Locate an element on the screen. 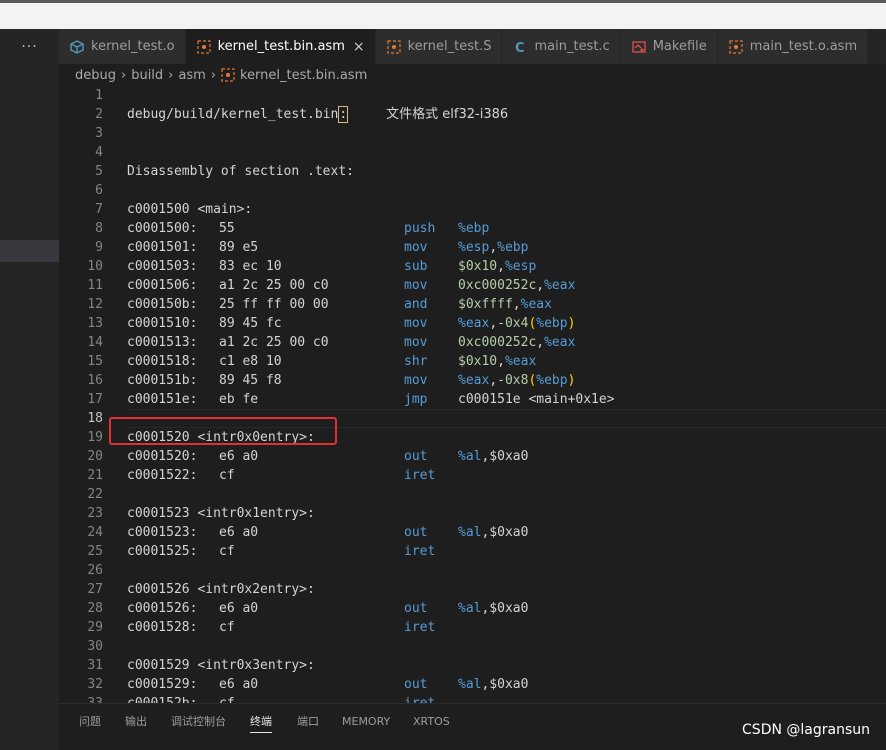  code-line: c0001525: cf iret is located at coordinates (506, 551).